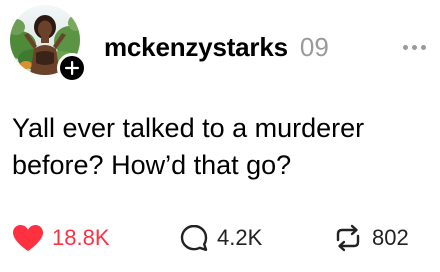 The height and width of the screenshot is (272, 440). Describe the element at coordinates (196, 47) in the screenshot. I see `author-username: mckenzystarks` at that location.